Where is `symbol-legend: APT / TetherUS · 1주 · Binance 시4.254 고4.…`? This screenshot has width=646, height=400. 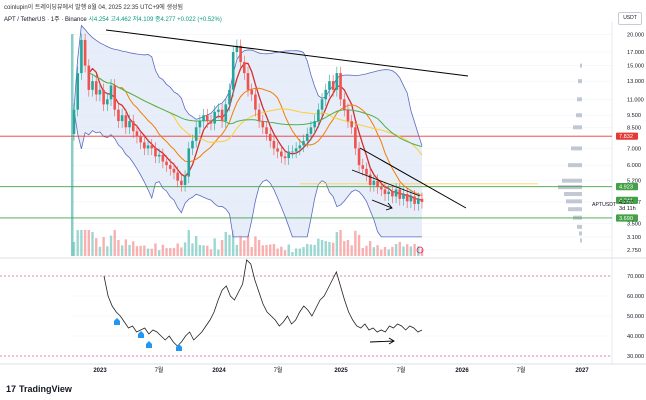
symbol-legend: APT / TetherUS · 1주 · Binance 시4.254 고4.… is located at coordinates (113, 18).